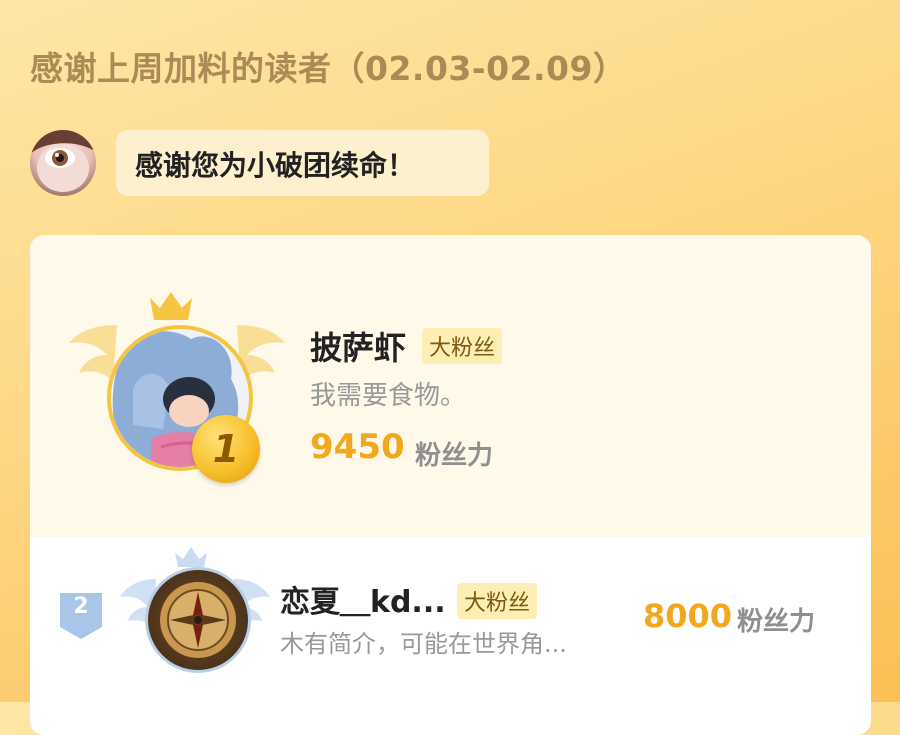 This screenshot has width=900, height=735. Describe the element at coordinates (328, 68) in the screenshot. I see `page-title: 感谢上周加料的读者（02.03-02.09）` at that location.